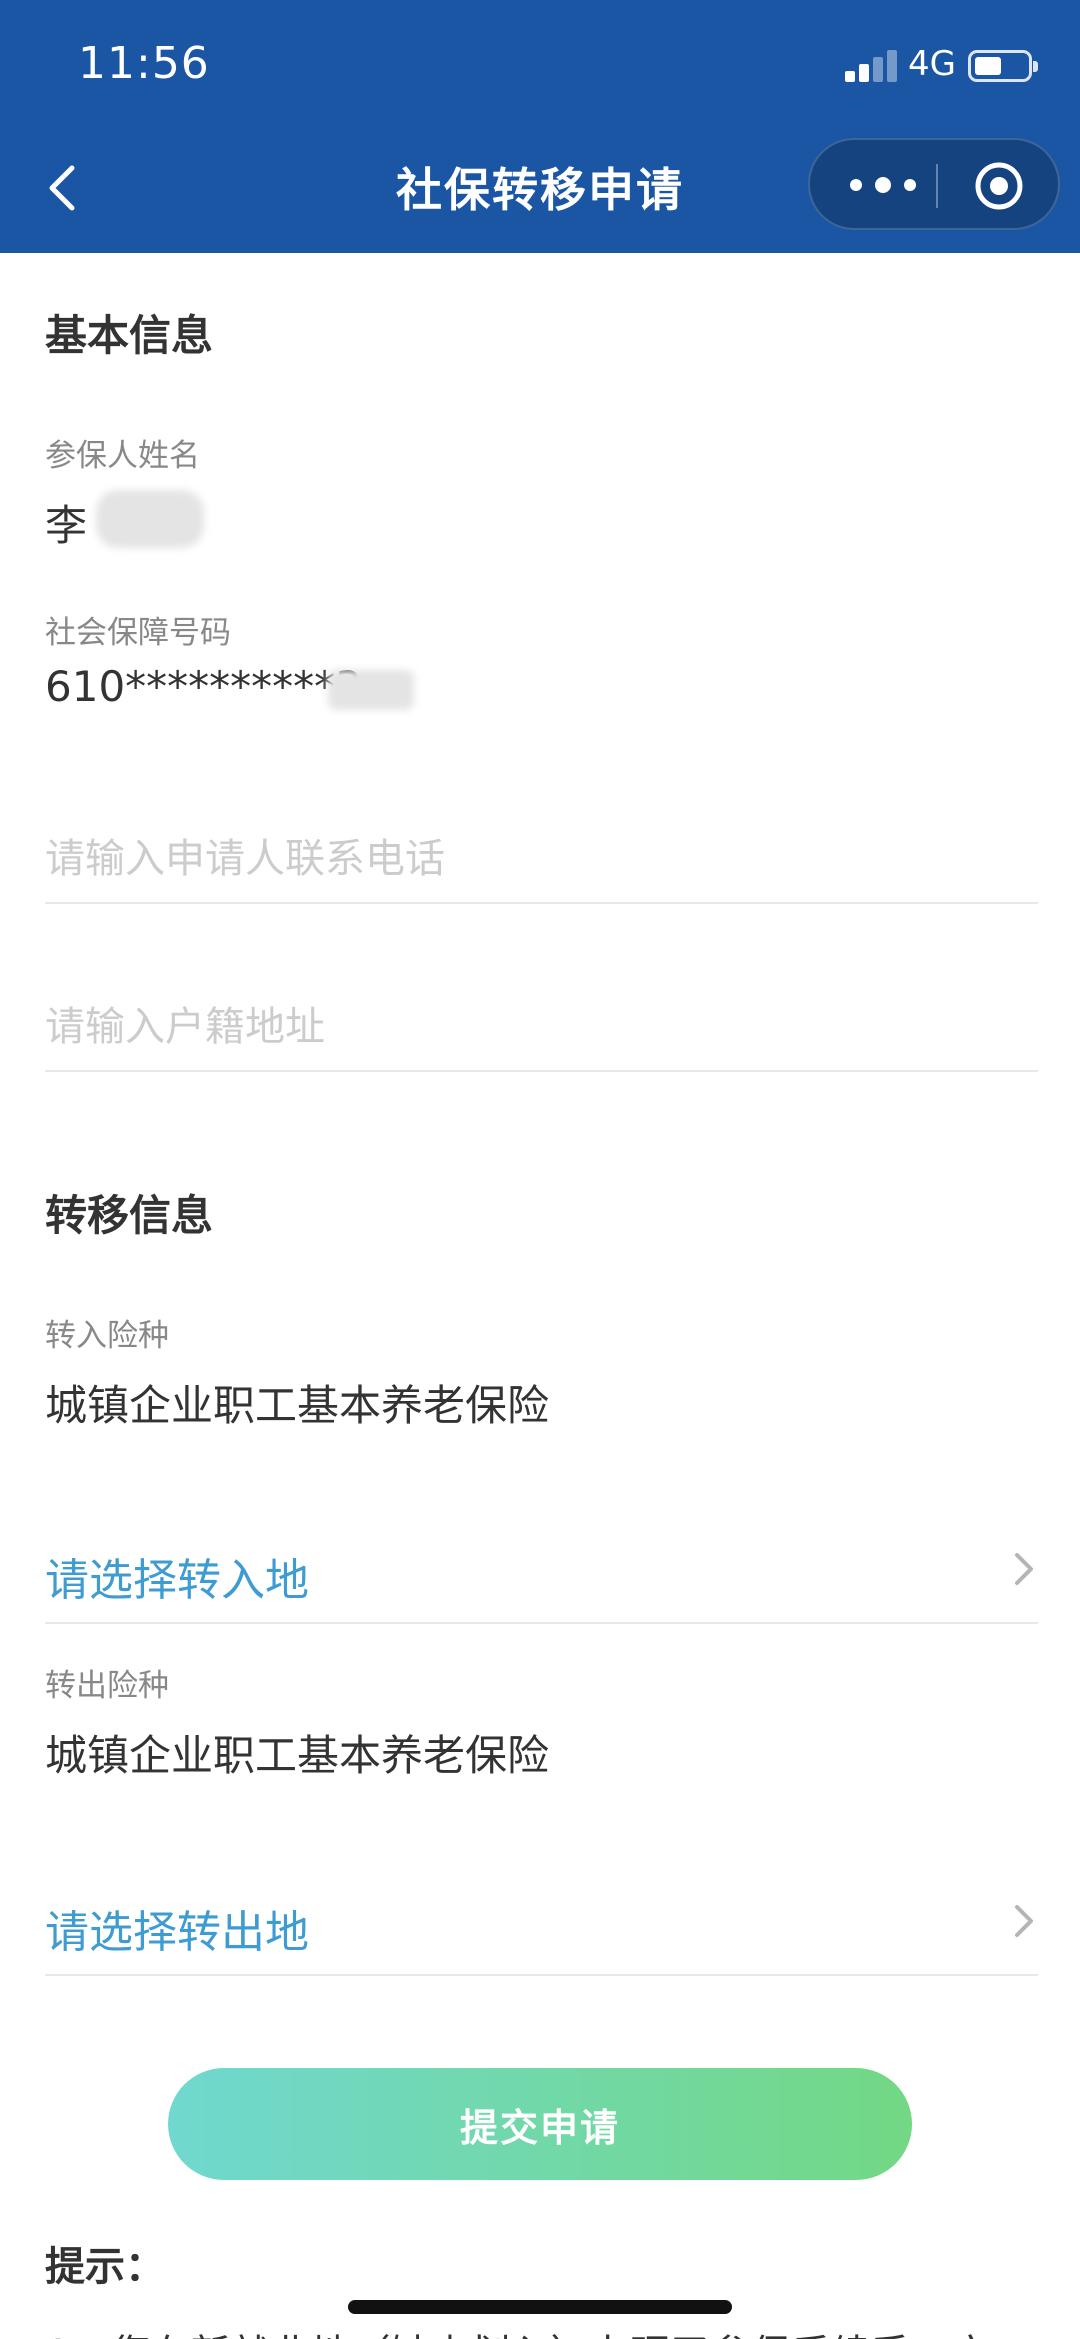  Describe the element at coordinates (541, 860) in the screenshot. I see `phone-input` at that location.